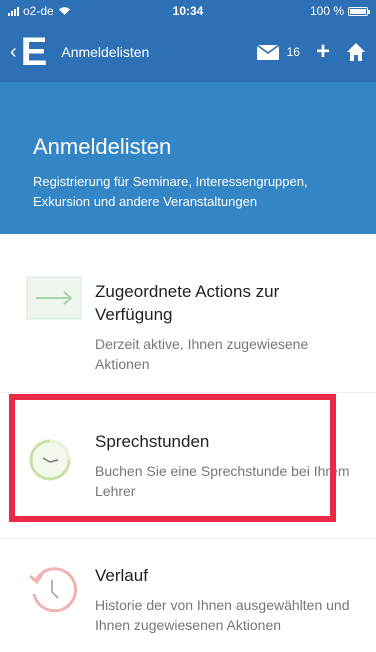  What do you see at coordinates (187, 303) in the screenshot?
I see `menu-item-title: Zugeordnete Actions zur Verfügung` at bounding box center [187, 303].